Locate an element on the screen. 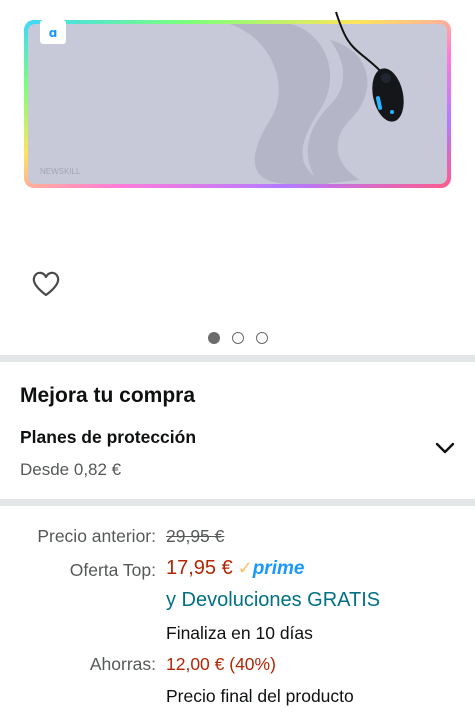 This screenshot has height=714, width=475. savings-row: Ahorras: 12,00 € (40%) is located at coordinates (237, 667).